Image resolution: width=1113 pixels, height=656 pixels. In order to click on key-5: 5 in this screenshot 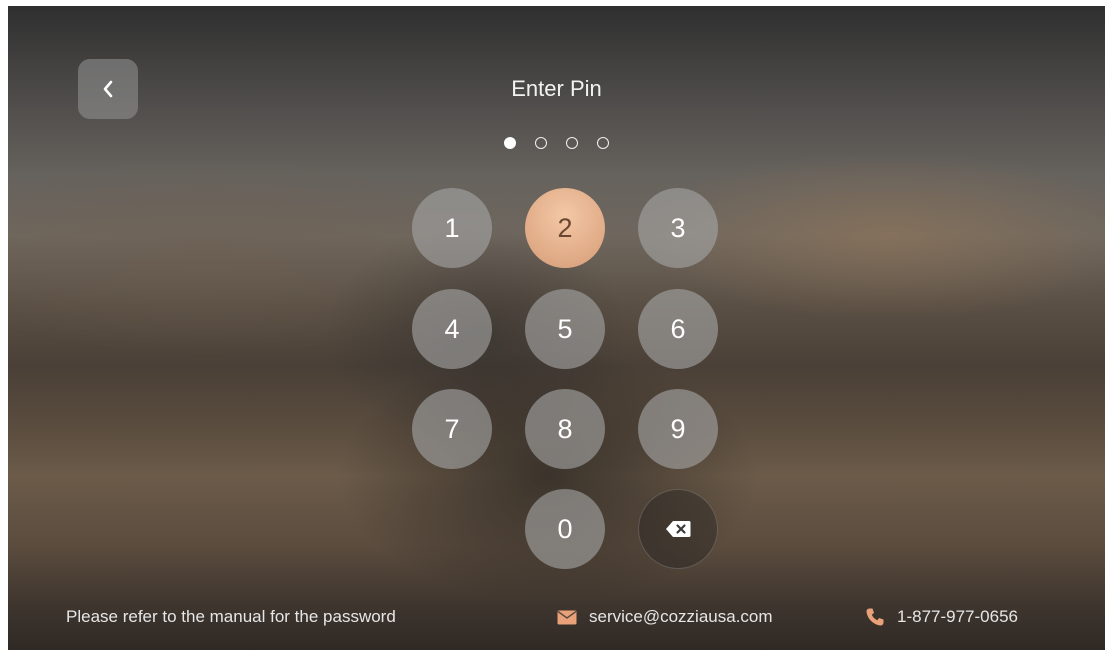, I will do `click(565, 329)`.